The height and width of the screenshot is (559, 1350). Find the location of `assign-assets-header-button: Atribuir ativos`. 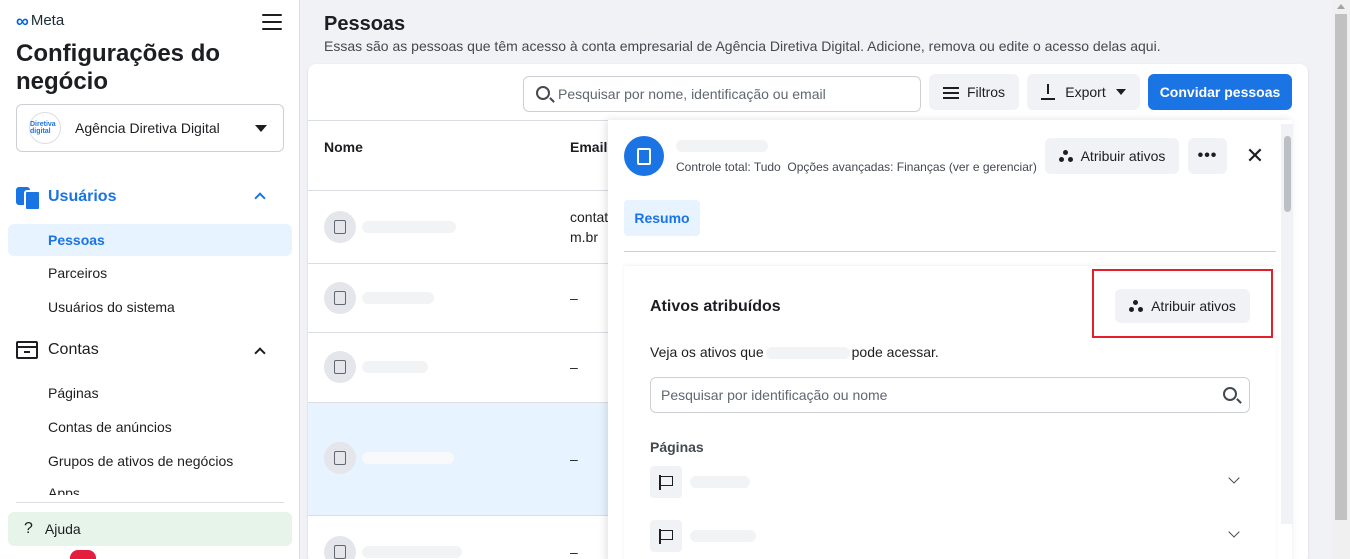

assign-assets-header-button: Atribuir ativos is located at coordinates (1112, 156).